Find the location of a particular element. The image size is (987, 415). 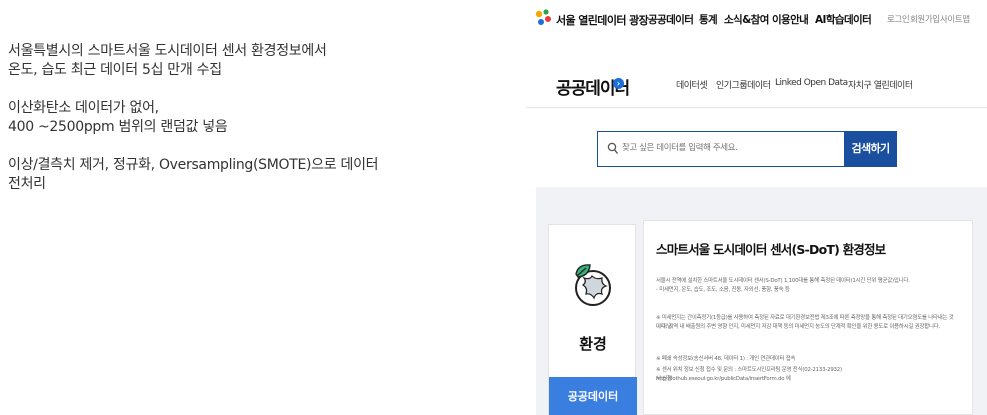

chevron-right-icon: › is located at coordinates (618, 83).